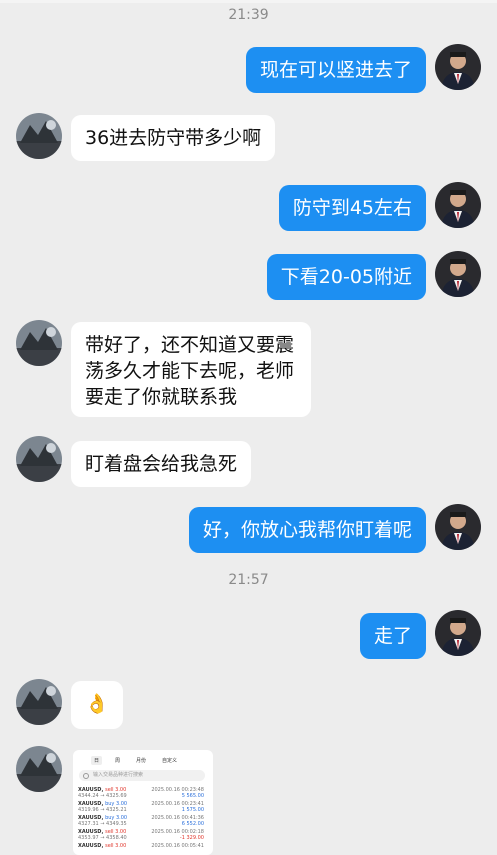 Image resolution: width=497 pixels, height=855 pixels. I want to click on tab-week: 周, so click(118, 761).